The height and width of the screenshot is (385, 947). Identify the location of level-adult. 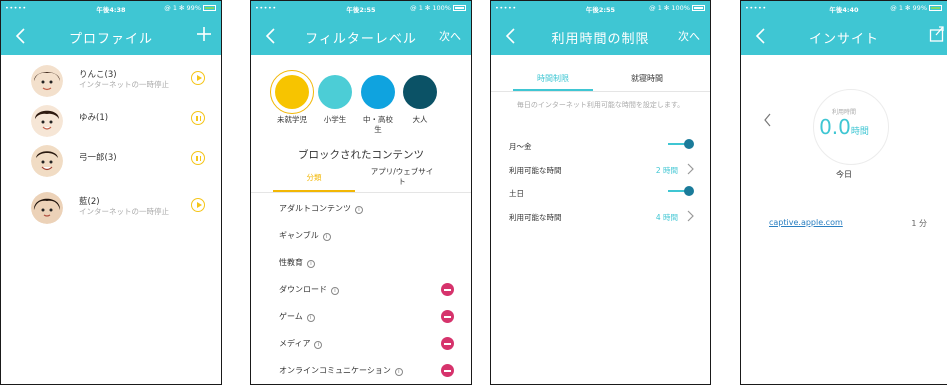
(420, 92).